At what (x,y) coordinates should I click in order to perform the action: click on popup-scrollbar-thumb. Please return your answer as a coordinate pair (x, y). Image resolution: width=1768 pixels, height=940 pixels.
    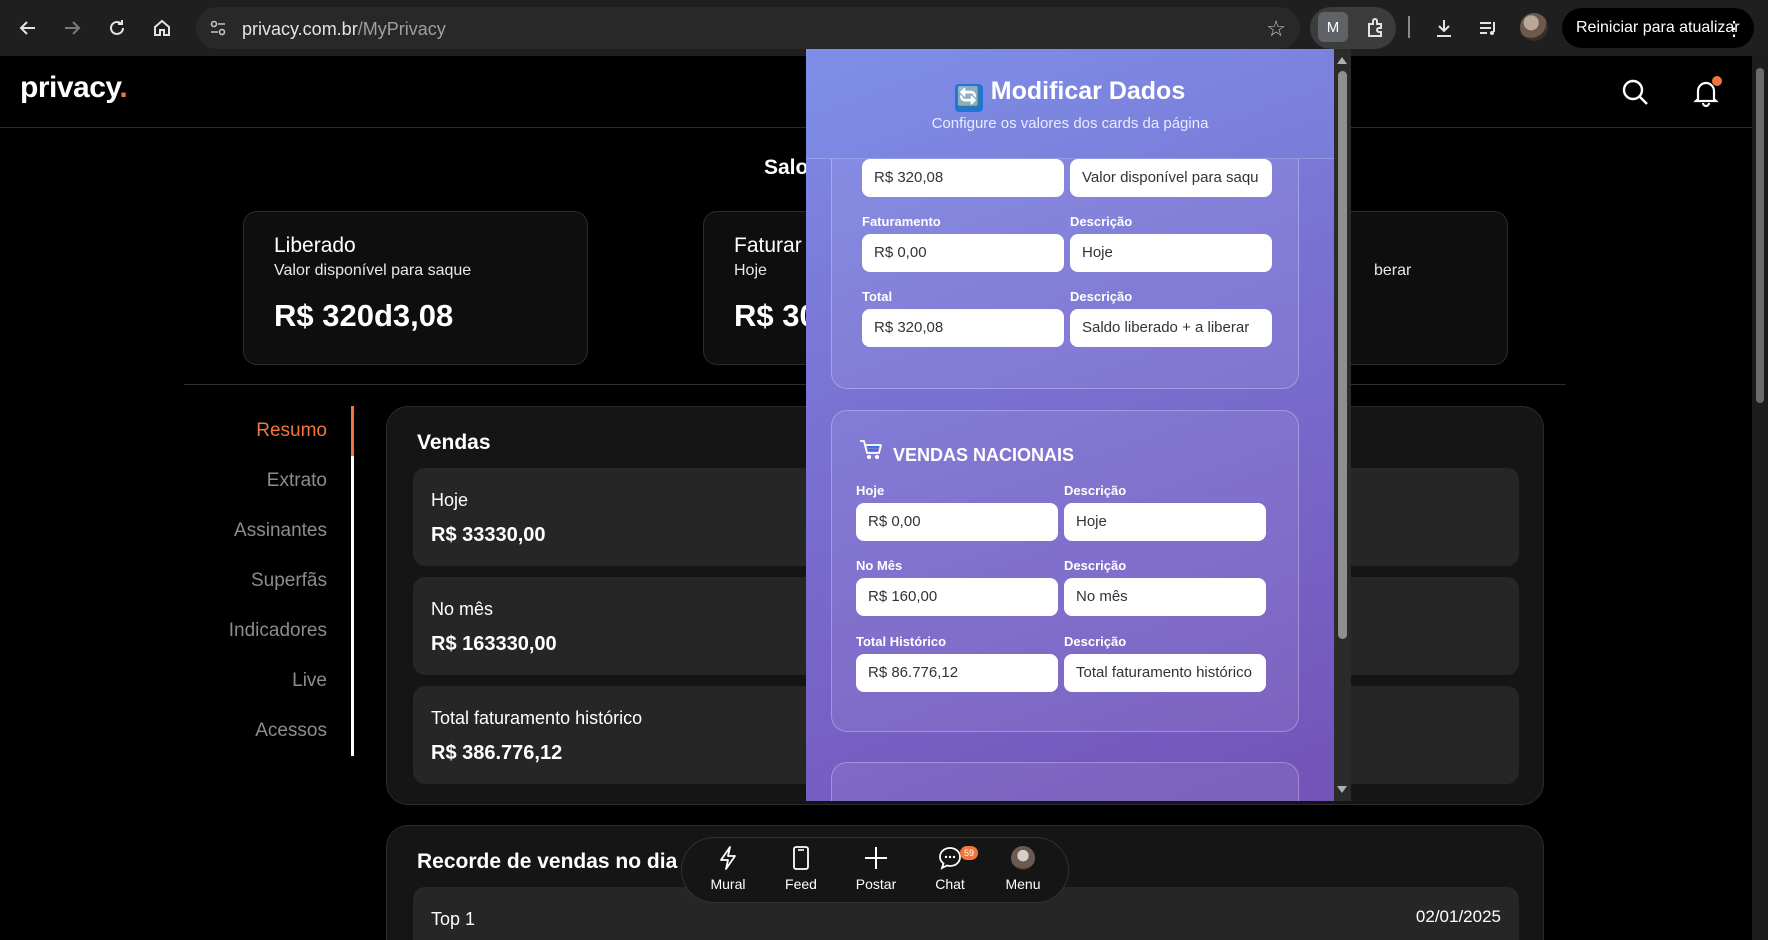
    Looking at the image, I should click on (1342, 355).